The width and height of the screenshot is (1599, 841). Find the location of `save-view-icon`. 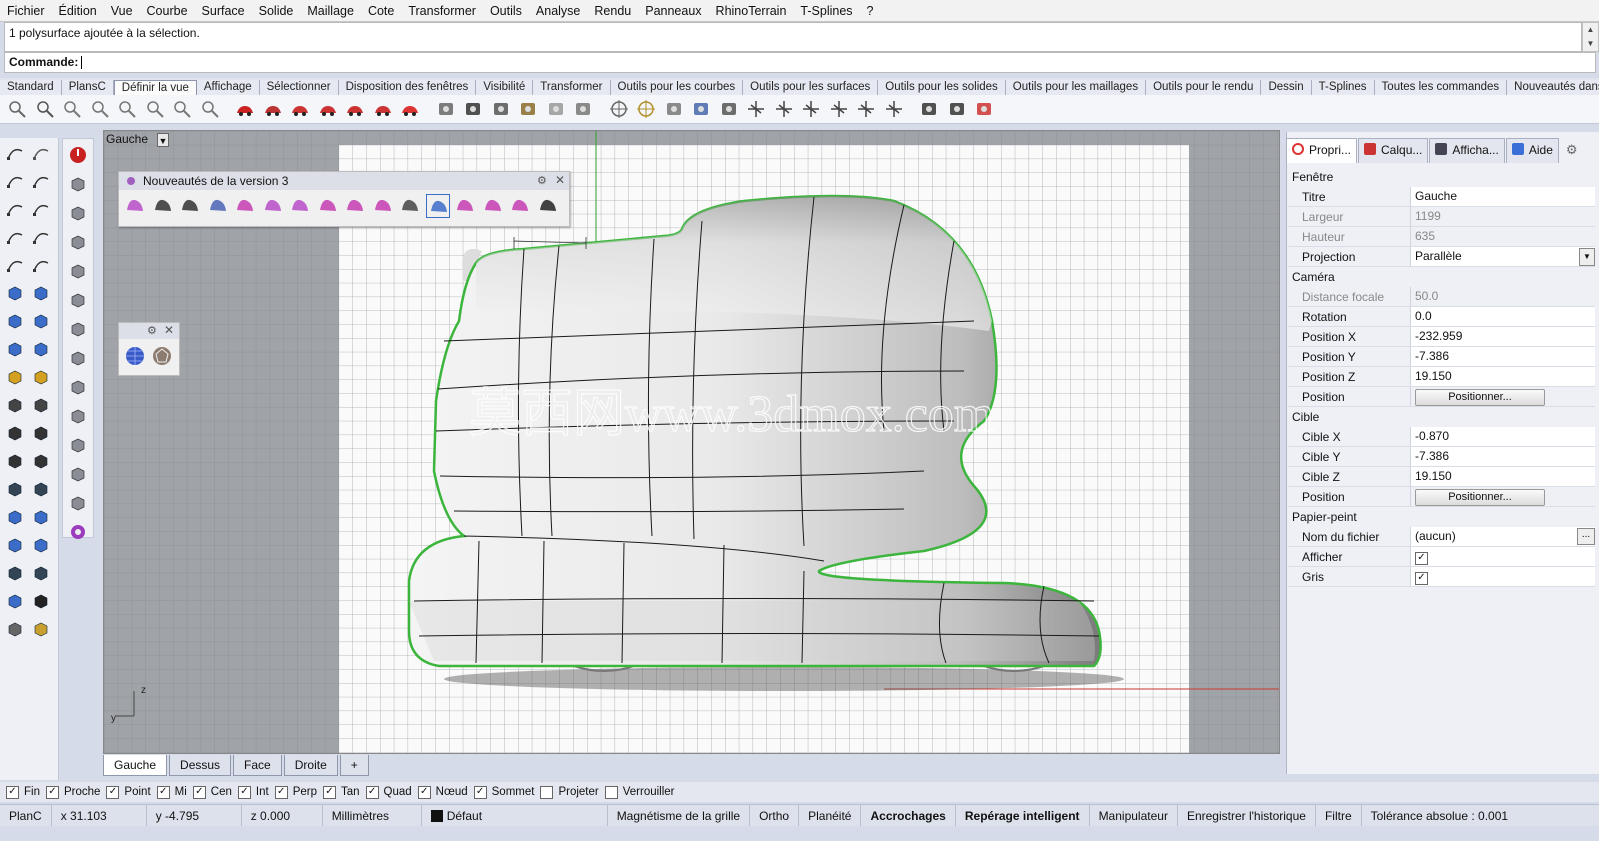

save-view-icon is located at coordinates (528, 109).